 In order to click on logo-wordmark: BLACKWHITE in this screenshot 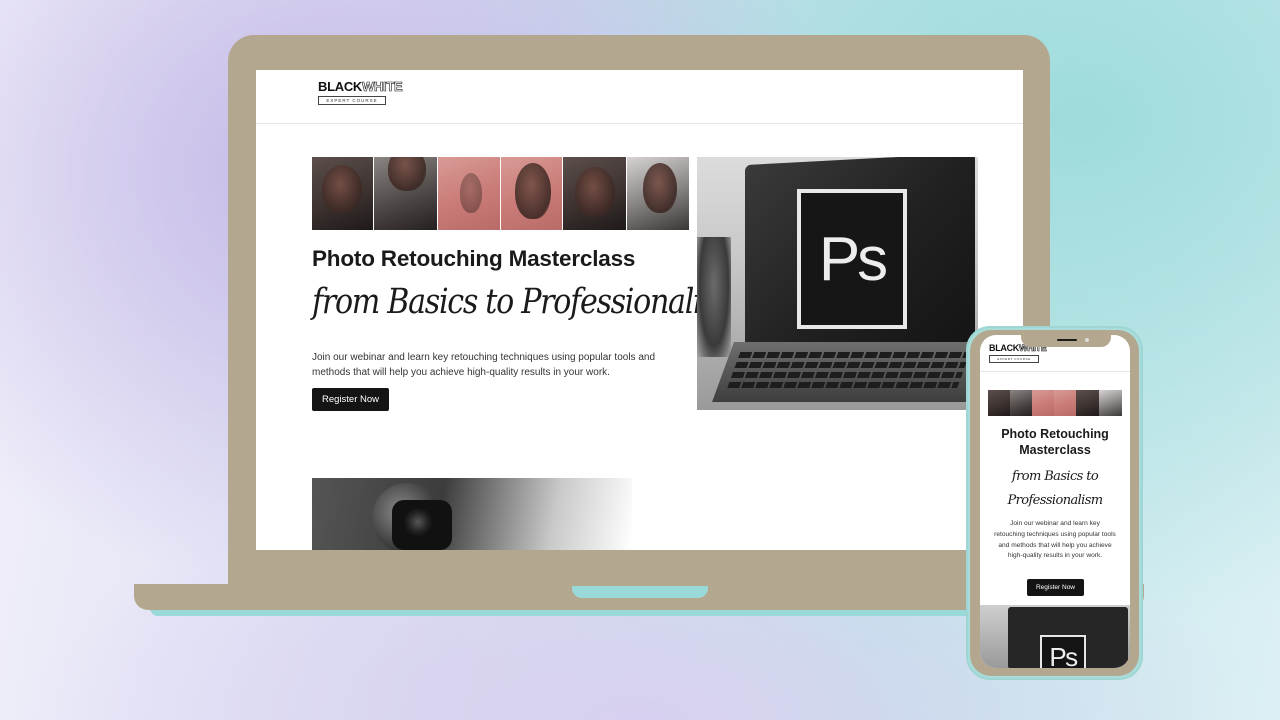, I will do `click(360, 86)`.